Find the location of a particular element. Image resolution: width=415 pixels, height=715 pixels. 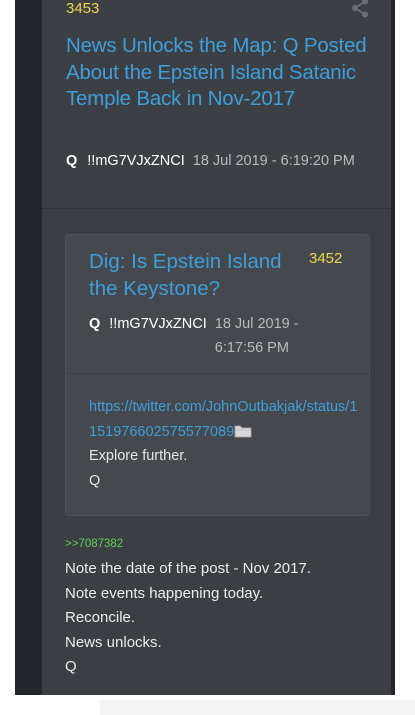

post-meta: Q !!mG7VJxZNCI 18 Jul 2019 - 6:19:20 PM is located at coordinates (223, 161).